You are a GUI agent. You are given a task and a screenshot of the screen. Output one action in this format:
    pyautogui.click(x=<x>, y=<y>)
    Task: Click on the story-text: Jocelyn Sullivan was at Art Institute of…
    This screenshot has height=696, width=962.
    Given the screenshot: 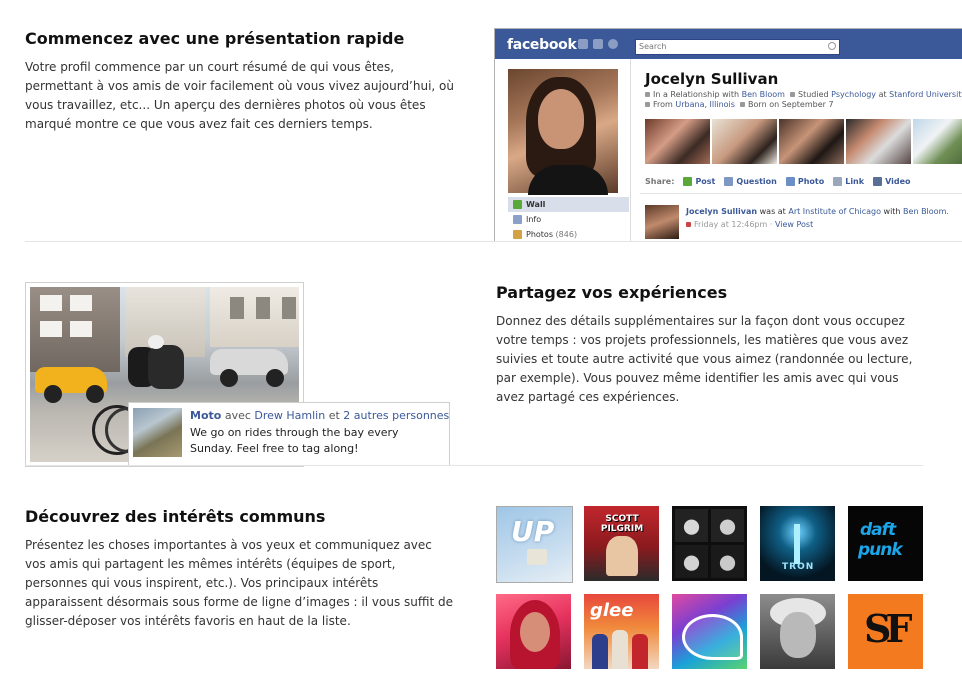 What is the action you would take?
    pyautogui.click(x=817, y=218)
    